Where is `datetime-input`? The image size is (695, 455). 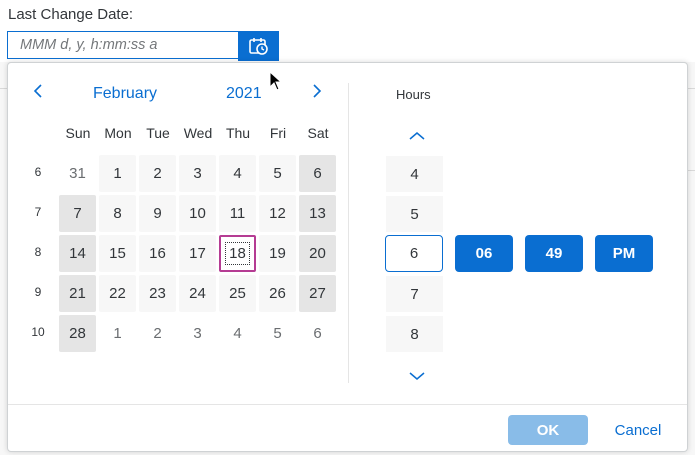
datetime-input is located at coordinates (122, 45).